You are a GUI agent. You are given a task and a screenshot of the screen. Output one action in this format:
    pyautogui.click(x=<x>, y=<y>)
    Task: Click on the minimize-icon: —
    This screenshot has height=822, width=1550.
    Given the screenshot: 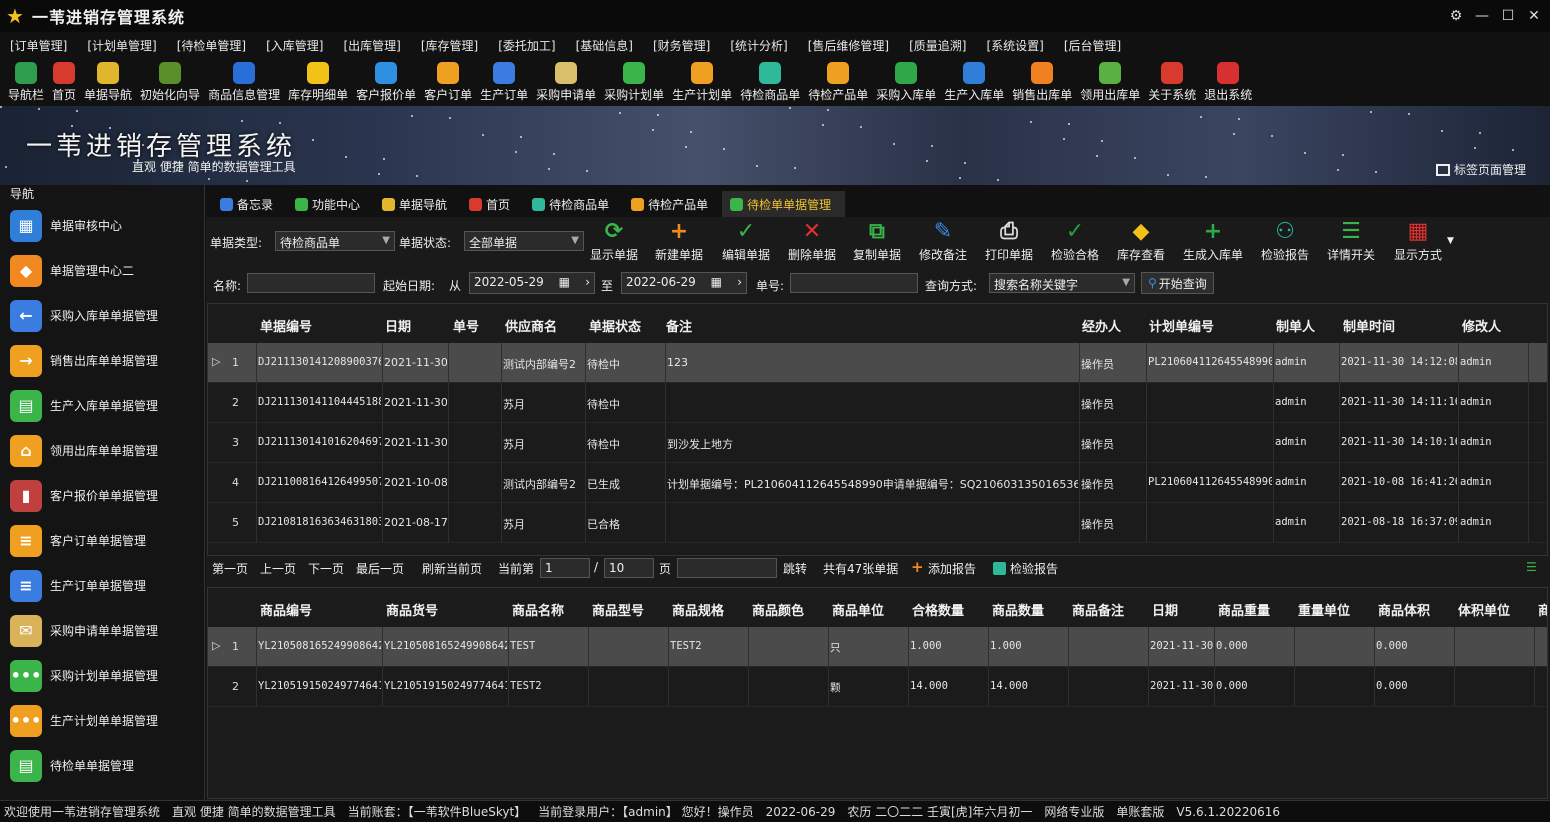 What is the action you would take?
    pyautogui.click(x=1482, y=16)
    